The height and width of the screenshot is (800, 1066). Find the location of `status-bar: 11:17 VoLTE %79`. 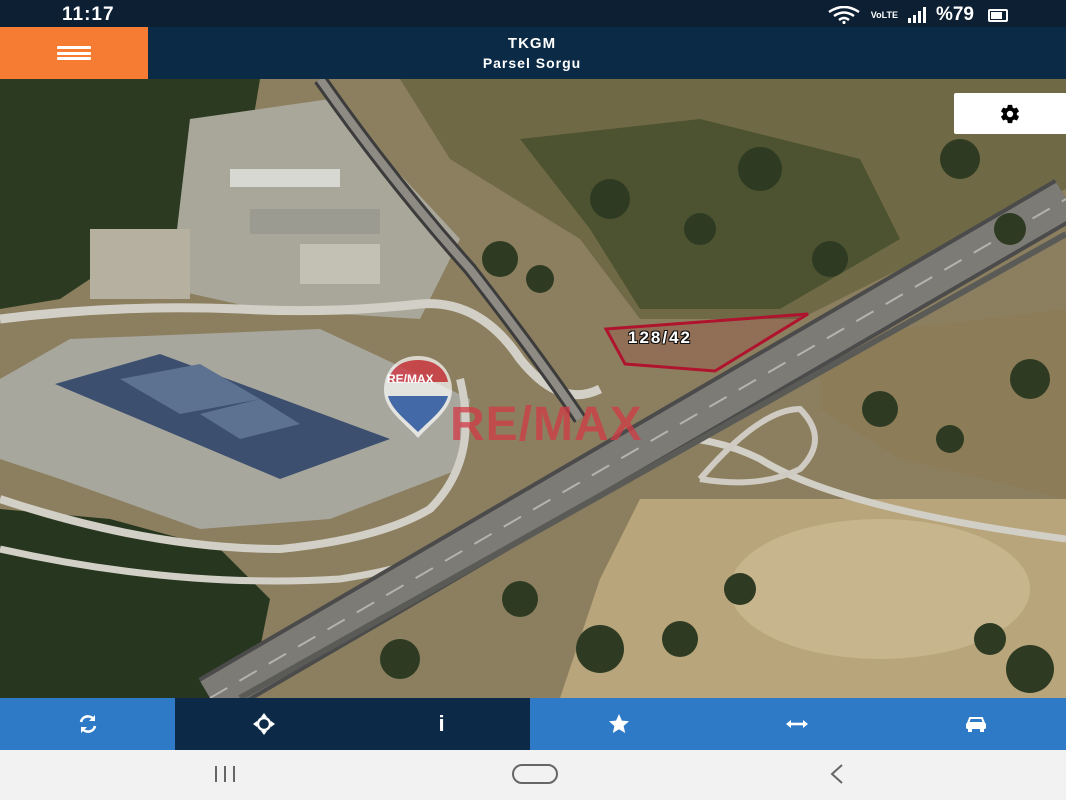

status-bar: 11:17 VoLTE %79 is located at coordinates (533, 13).